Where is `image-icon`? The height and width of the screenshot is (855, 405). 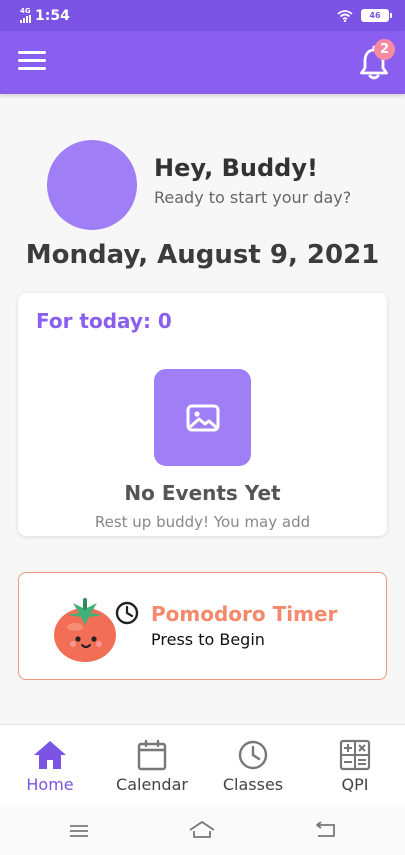 image-icon is located at coordinates (202, 417).